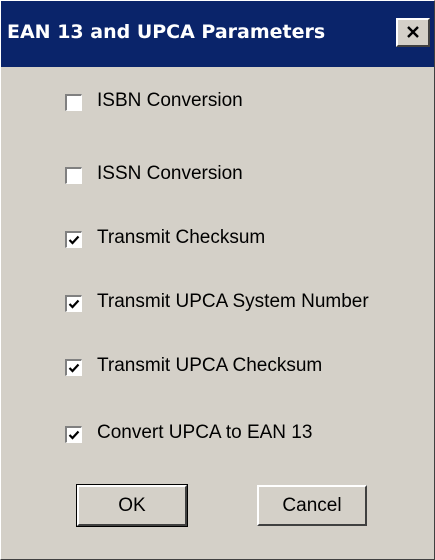 Image resolution: width=435 pixels, height=560 pixels. What do you see at coordinates (233, 301) in the screenshot?
I see `transmit-upca-system-number-label: Transmit UPCA System Number` at bounding box center [233, 301].